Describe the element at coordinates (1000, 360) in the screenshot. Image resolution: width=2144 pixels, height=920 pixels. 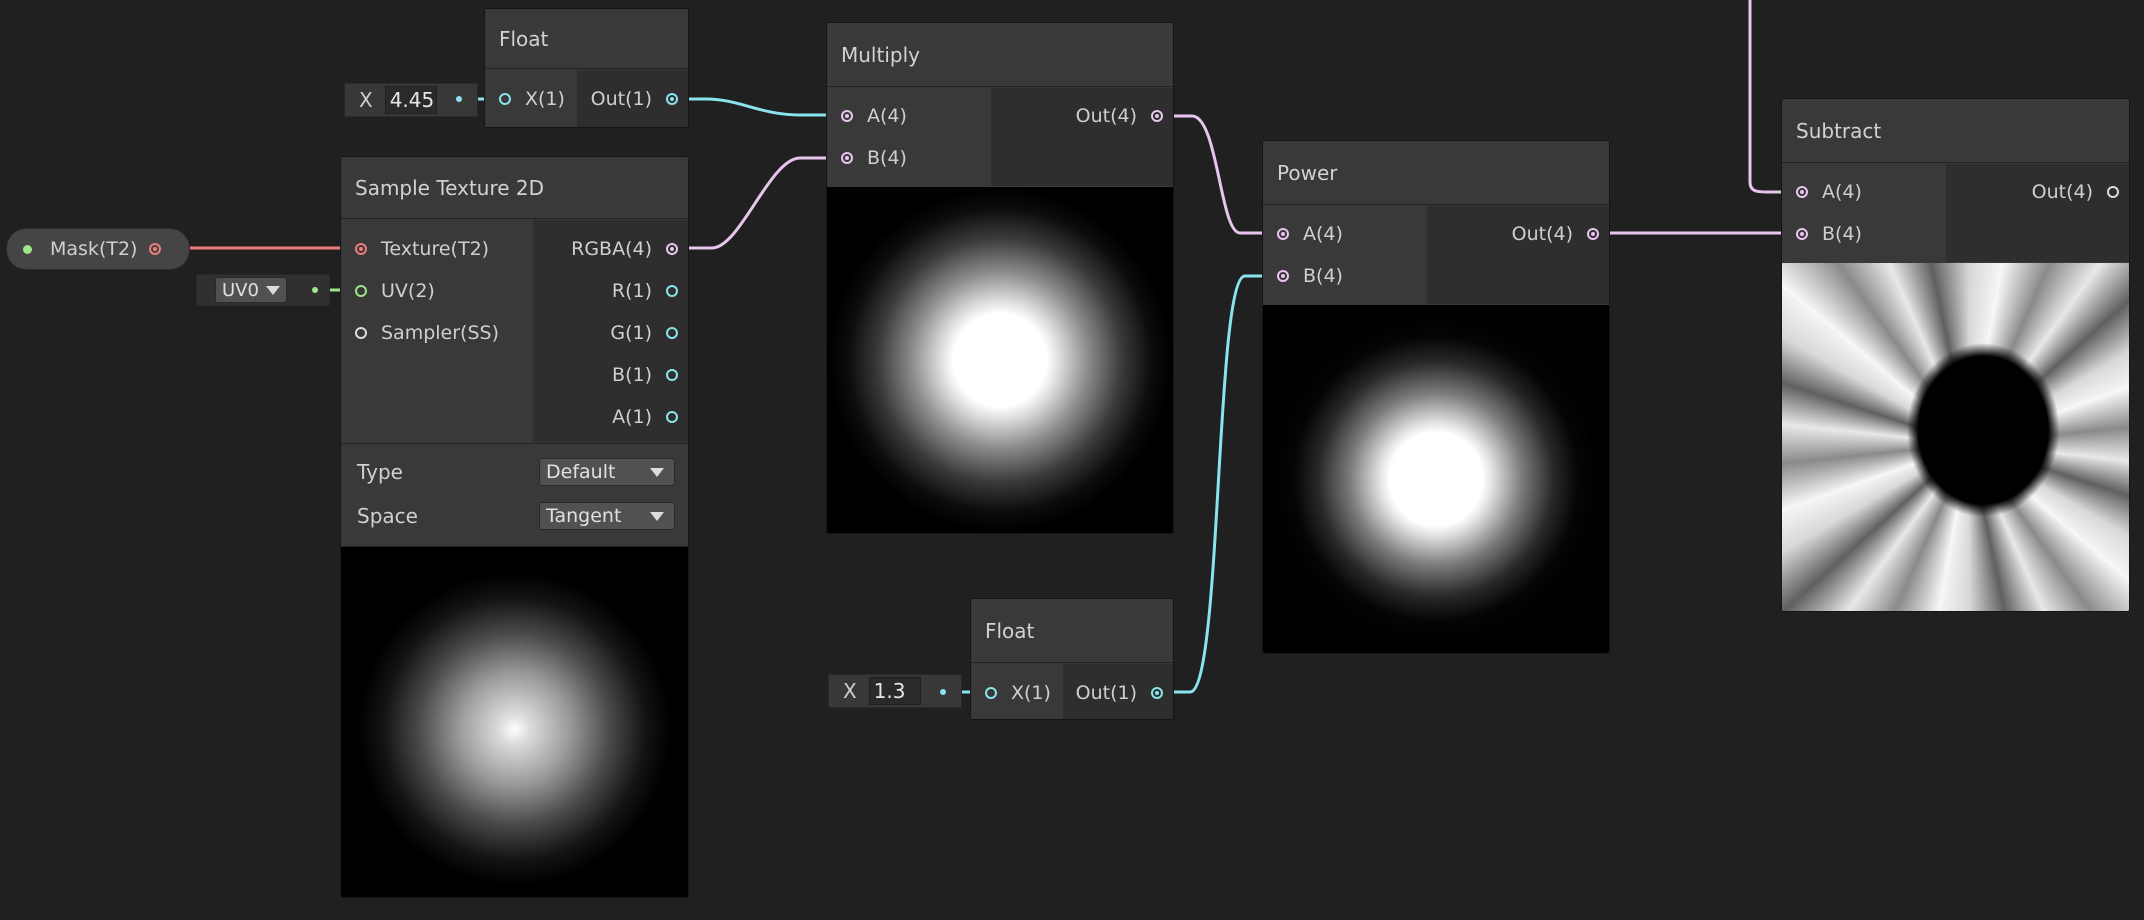
I see `multiply-preview` at that location.